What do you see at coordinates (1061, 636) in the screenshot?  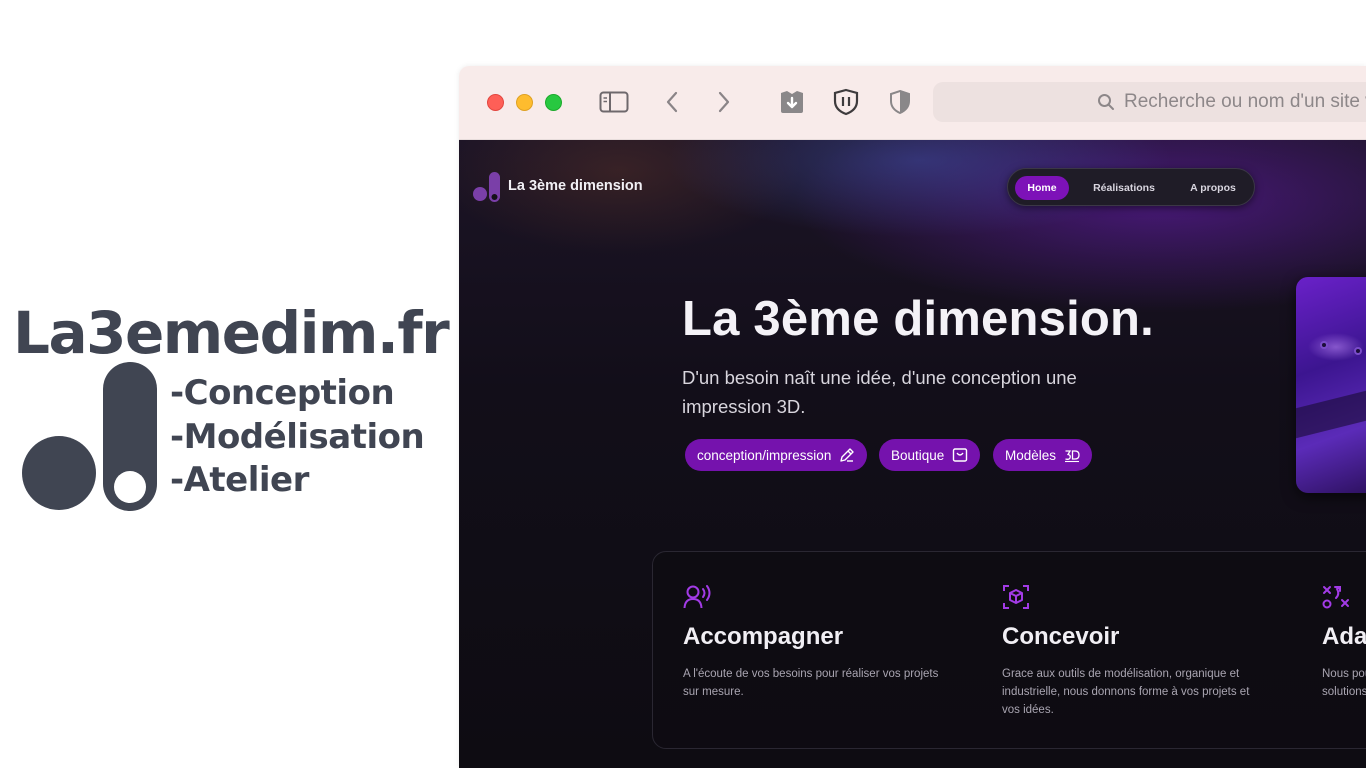 I see `feature-title: Concevoir` at bounding box center [1061, 636].